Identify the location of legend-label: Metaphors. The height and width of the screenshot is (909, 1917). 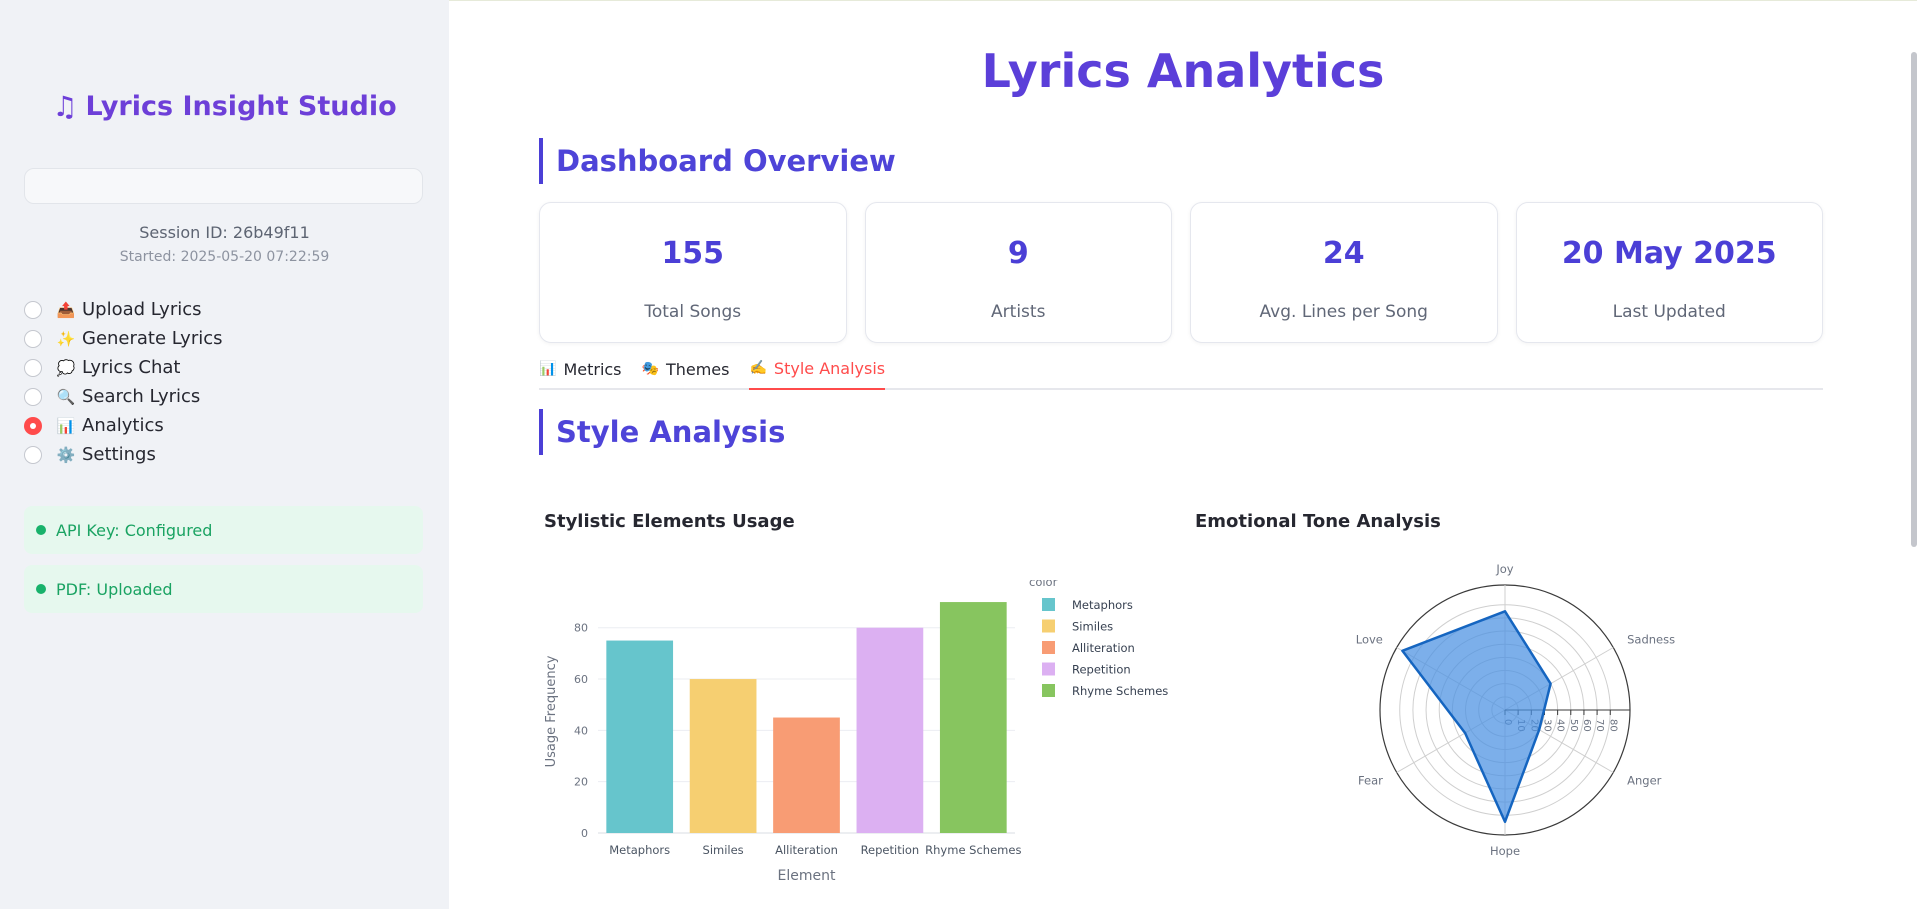
(1102, 605).